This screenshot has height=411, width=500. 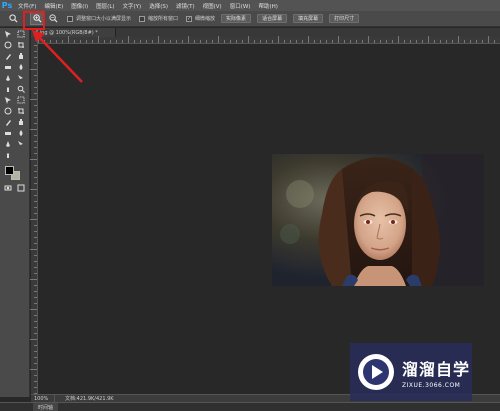 What do you see at coordinates (269, 40) in the screenshot?
I see `horizontal-ruler` at bounding box center [269, 40].